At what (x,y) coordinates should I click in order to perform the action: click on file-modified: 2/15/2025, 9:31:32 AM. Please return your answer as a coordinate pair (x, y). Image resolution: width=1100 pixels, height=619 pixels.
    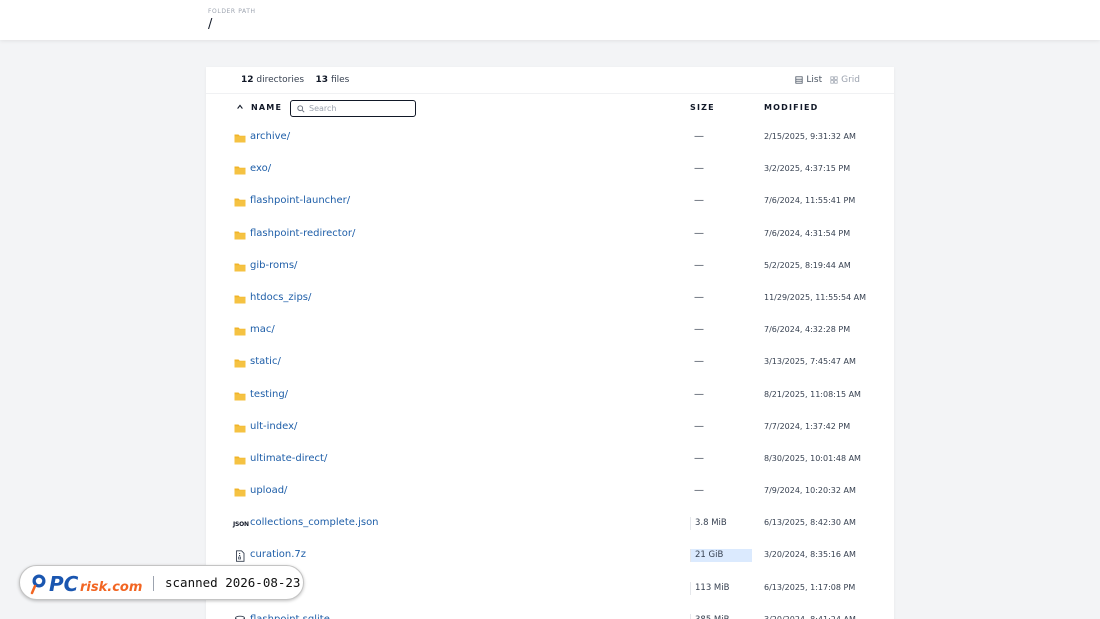
    Looking at the image, I should click on (810, 136).